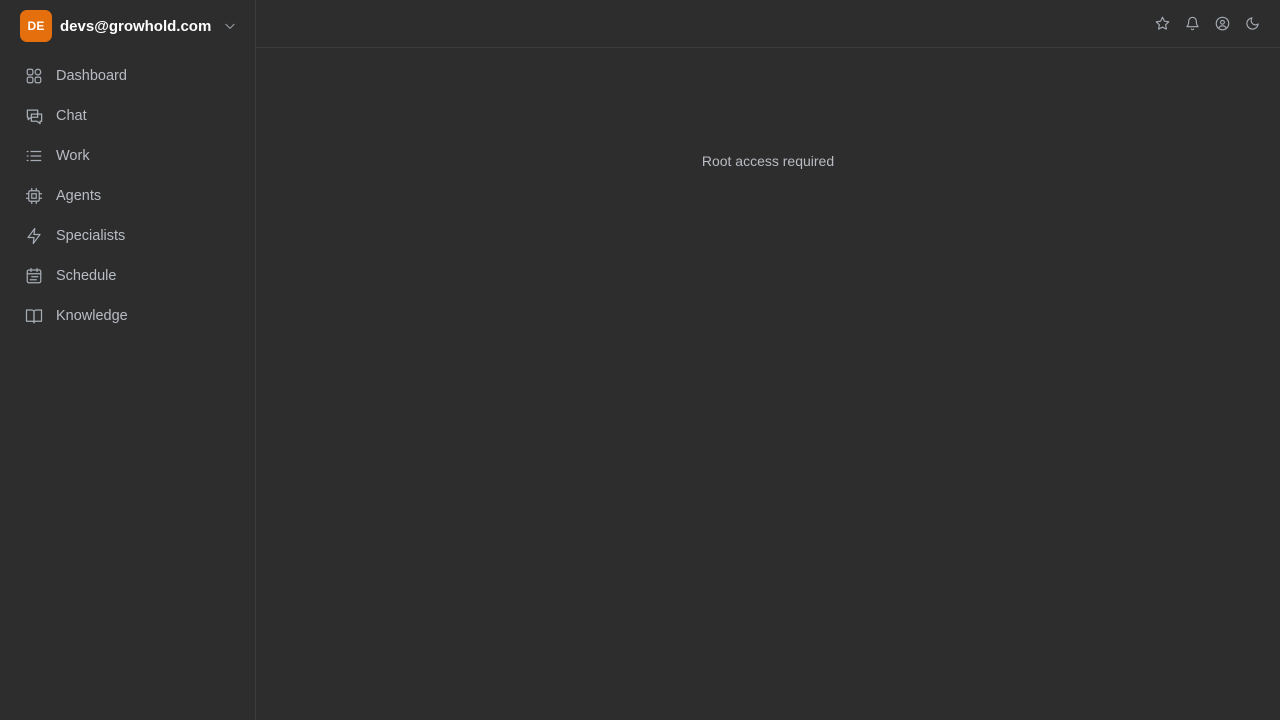 The image size is (1280, 720). Describe the element at coordinates (34, 276) in the screenshot. I see `calendar-icon` at that location.